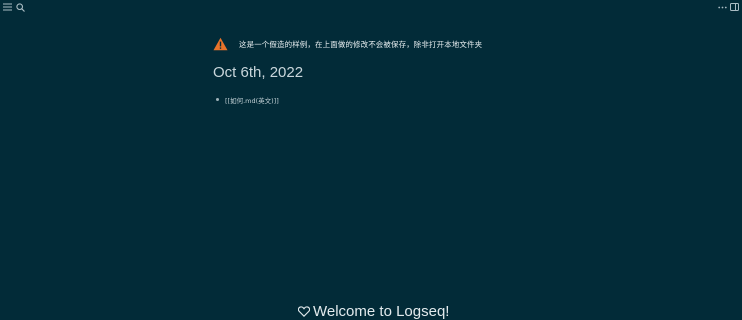 Image resolution: width=742 pixels, height=320 pixels. What do you see at coordinates (220, 44) in the screenshot?
I see `warning-icon` at bounding box center [220, 44].